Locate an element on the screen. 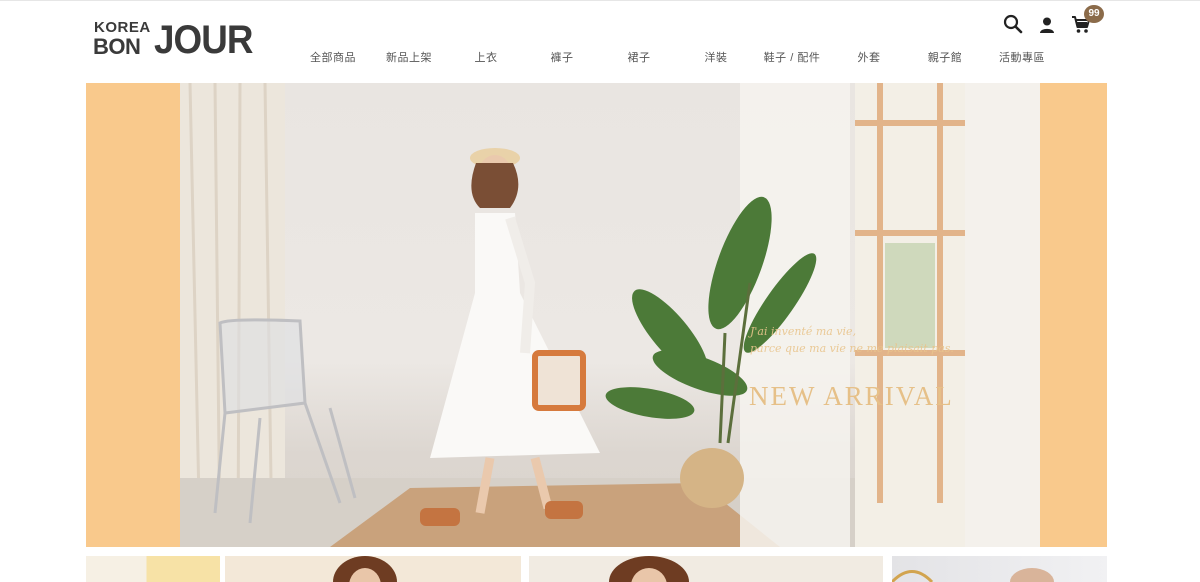  cart-count-badge: 99 is located at coordinates (1094, 14).